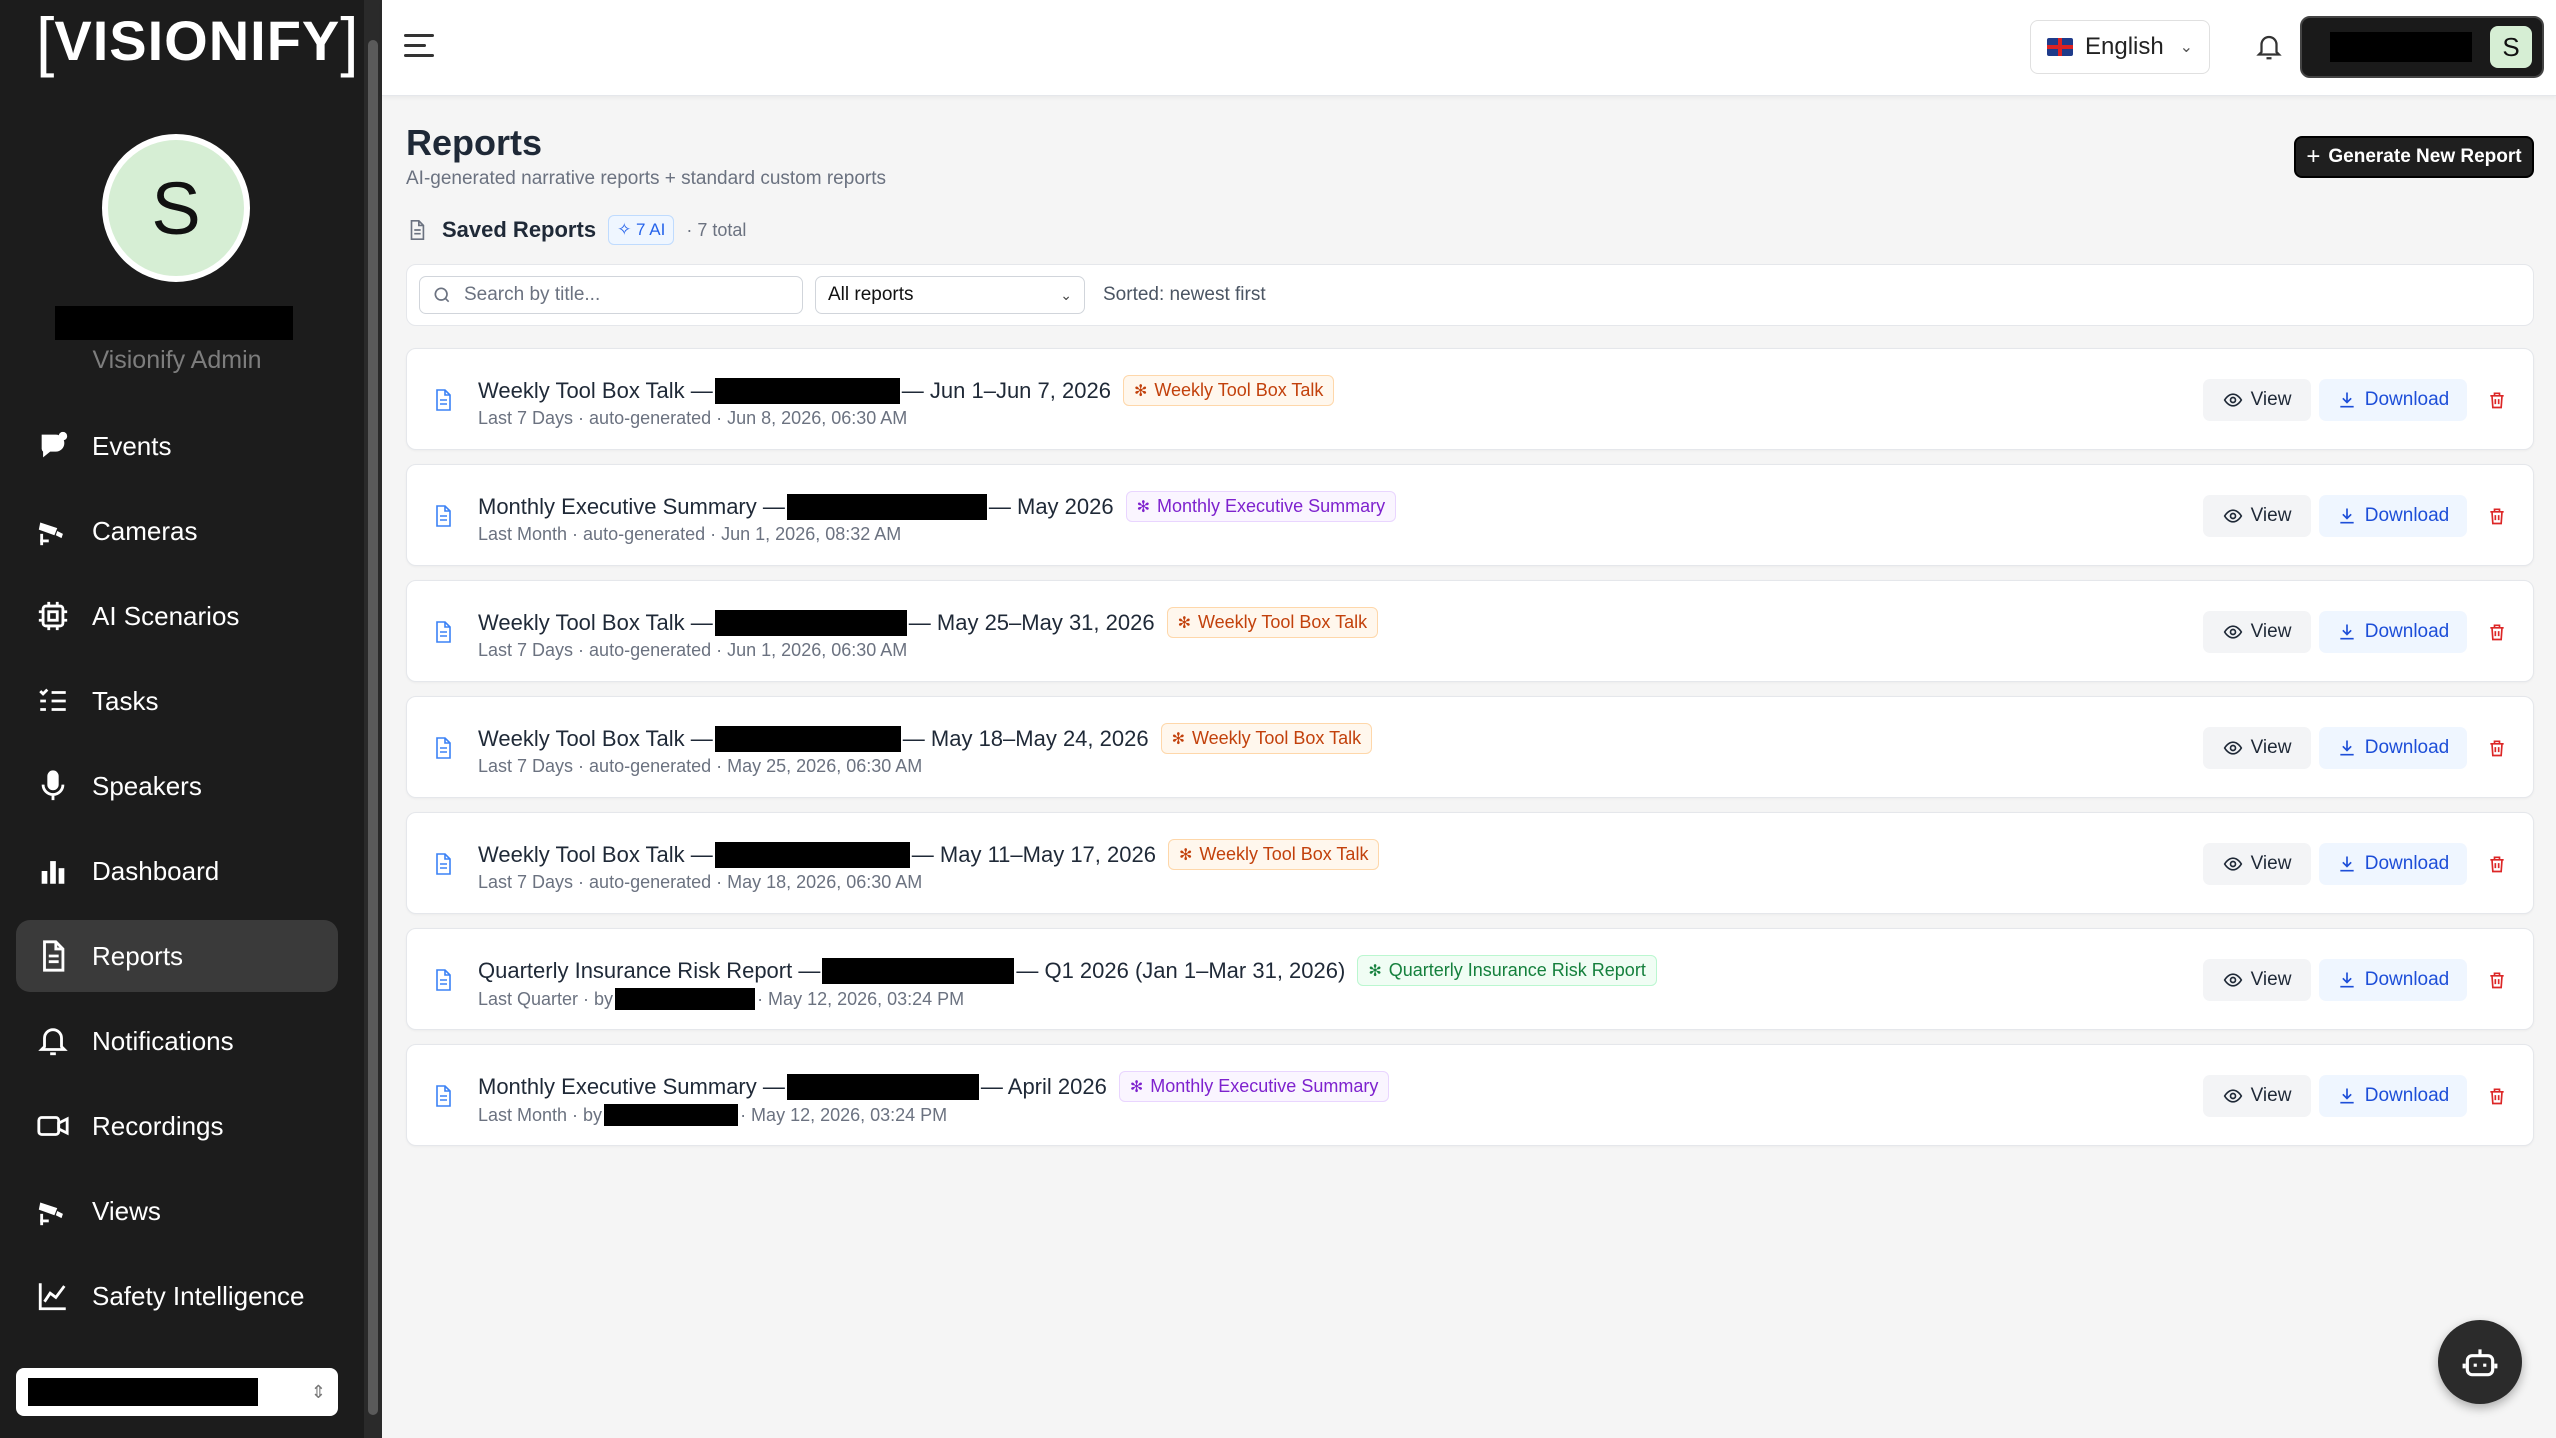 The height and width of the screenshot is (1438, 2556). I want to click on sidebar-item-recordings: Recordings, so click(177, 1126).